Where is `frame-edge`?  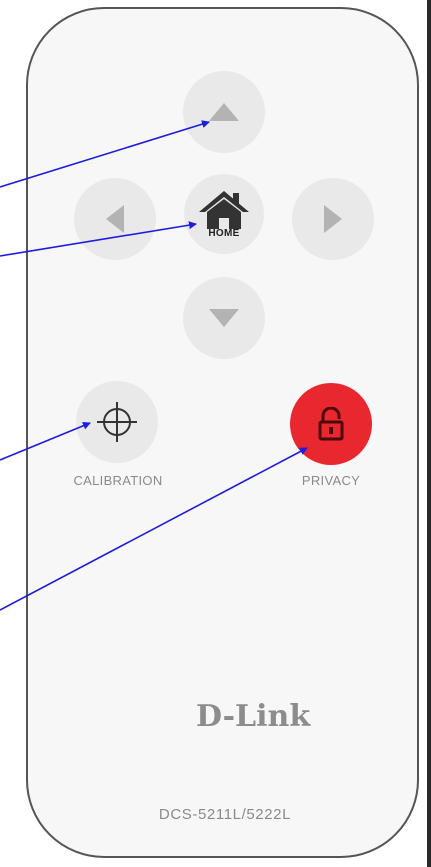
frame-edge is located at coordinates (429, 433).